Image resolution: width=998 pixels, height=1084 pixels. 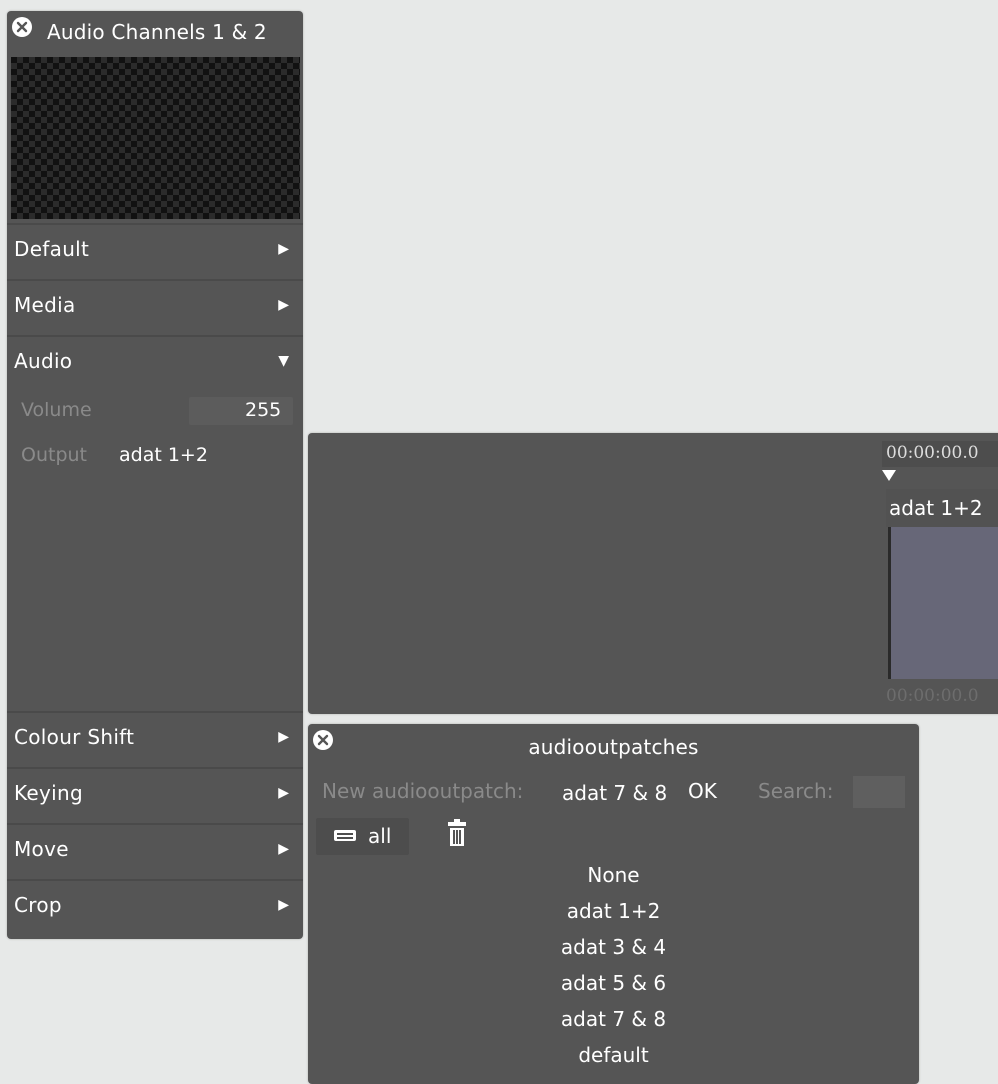 What do you see at coordinates (613, 983) in the screenshot?
I see `list-item: adat 5 & 6` at bounding box center [613, 983].